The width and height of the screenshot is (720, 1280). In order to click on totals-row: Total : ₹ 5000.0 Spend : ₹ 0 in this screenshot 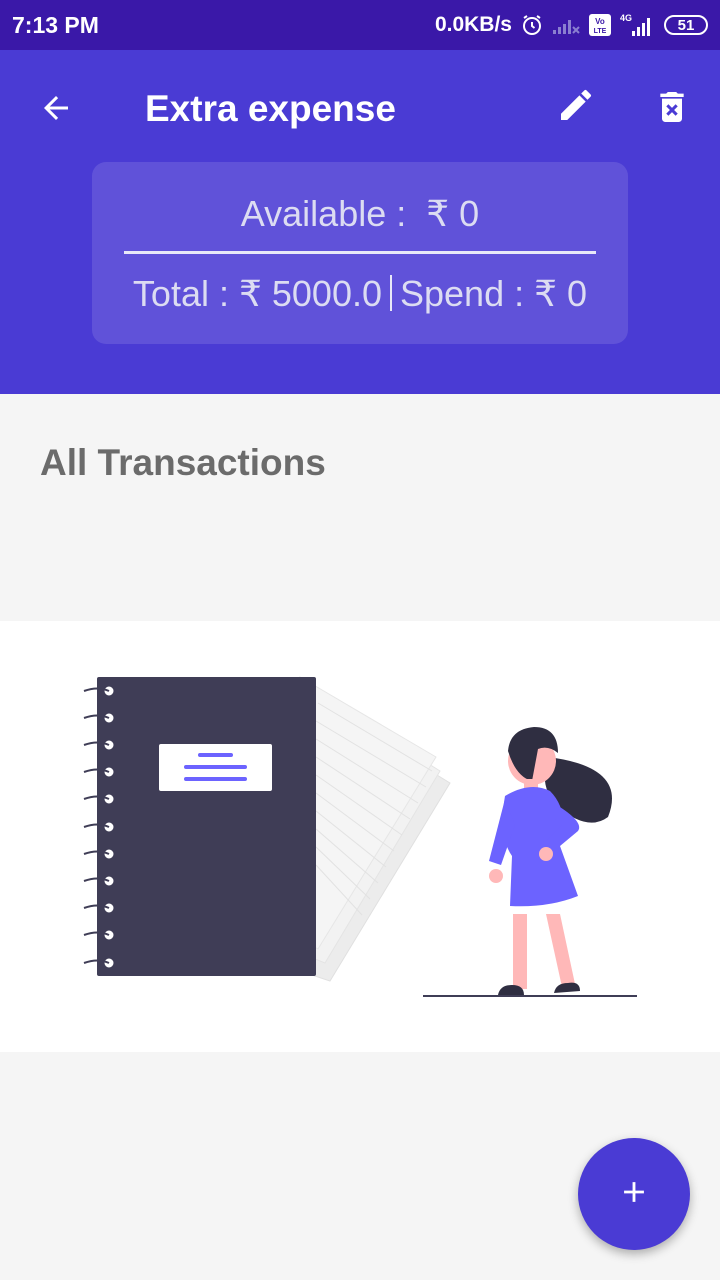, I will do `click(360, 294)`.